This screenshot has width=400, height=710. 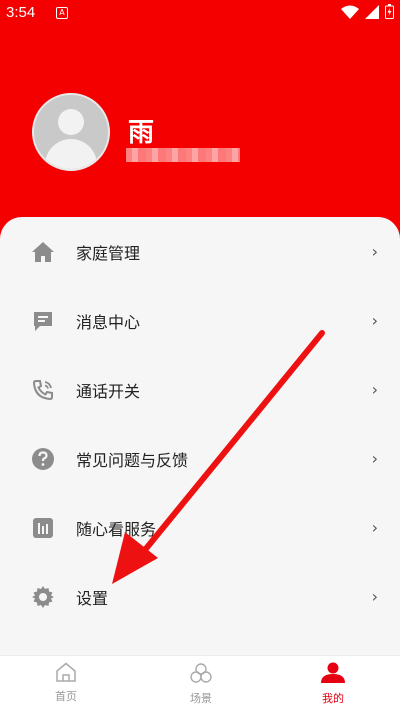 What do you see at coordinates (71, 154) in the screenshot?
I see `avatar-body-icon` at bounding box center [71, 154].